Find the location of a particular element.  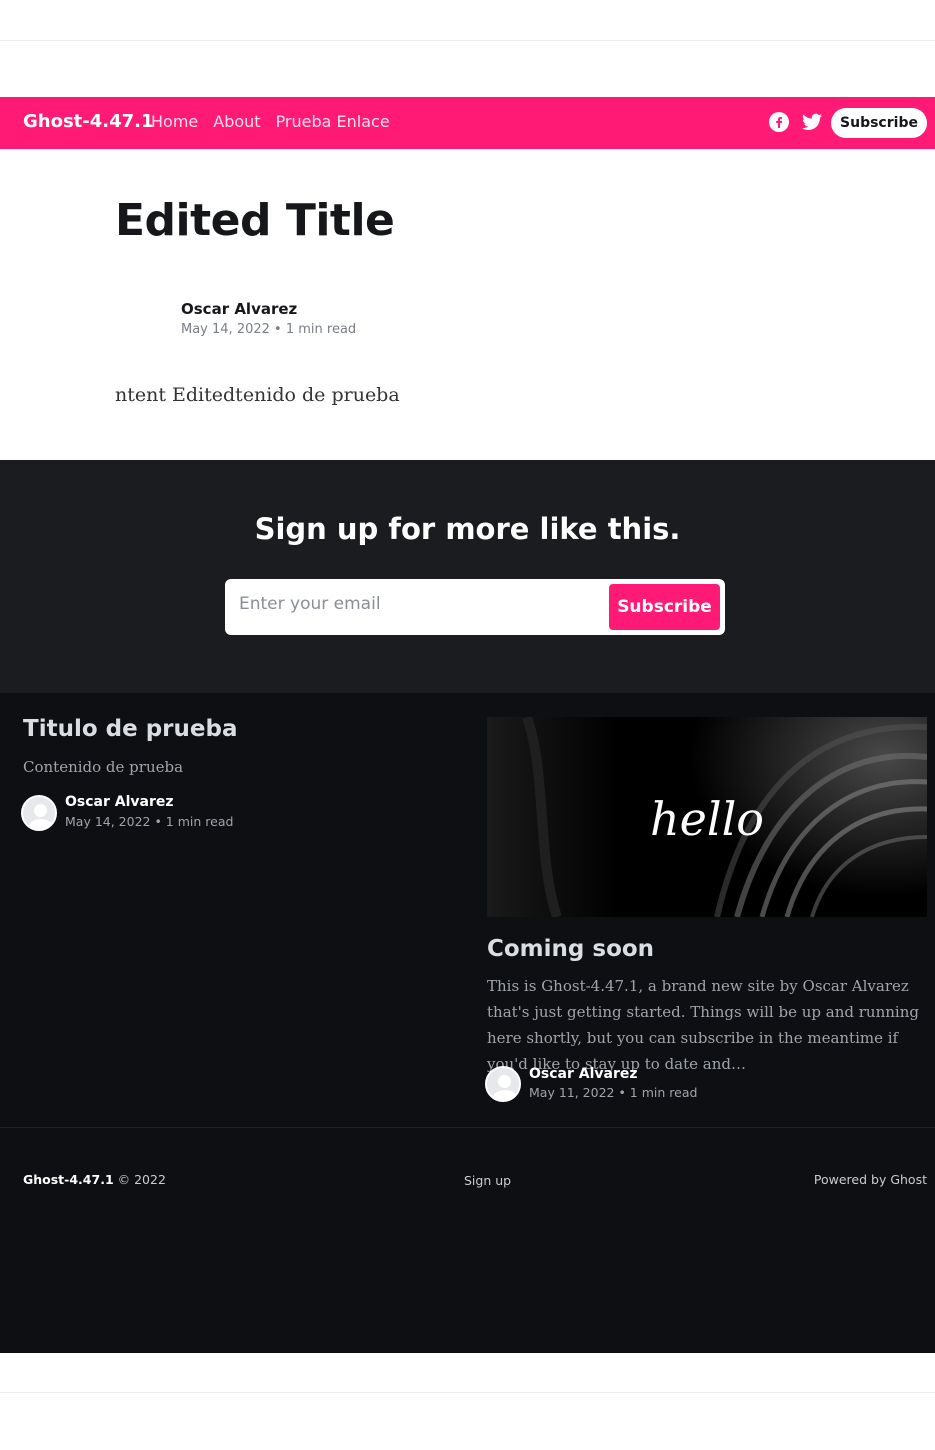

signup-form: Enter your email Subscribe is located at coordinates (475, 607).